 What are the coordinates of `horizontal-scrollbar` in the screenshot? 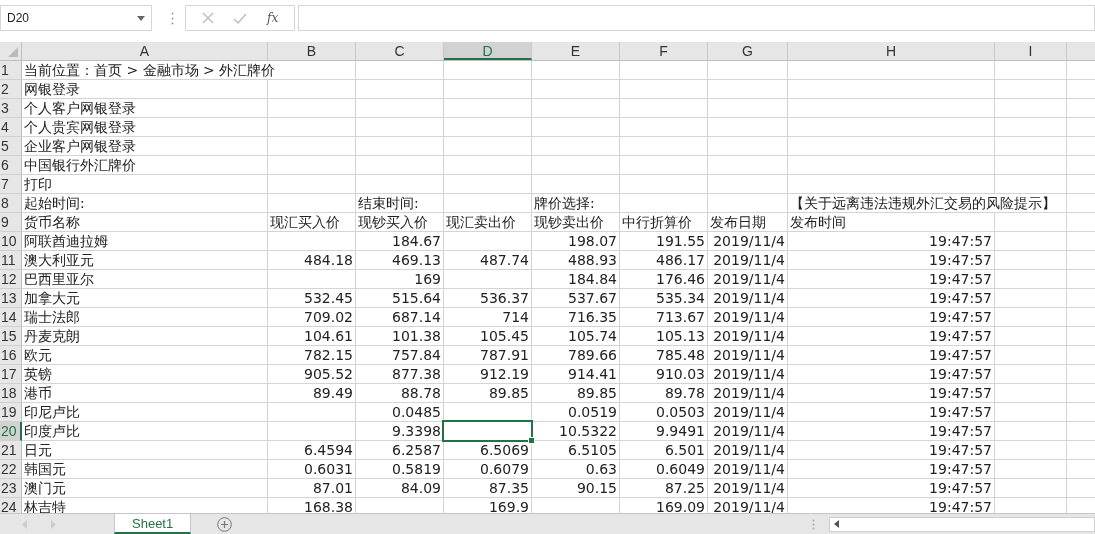 It's located at (962, 524).